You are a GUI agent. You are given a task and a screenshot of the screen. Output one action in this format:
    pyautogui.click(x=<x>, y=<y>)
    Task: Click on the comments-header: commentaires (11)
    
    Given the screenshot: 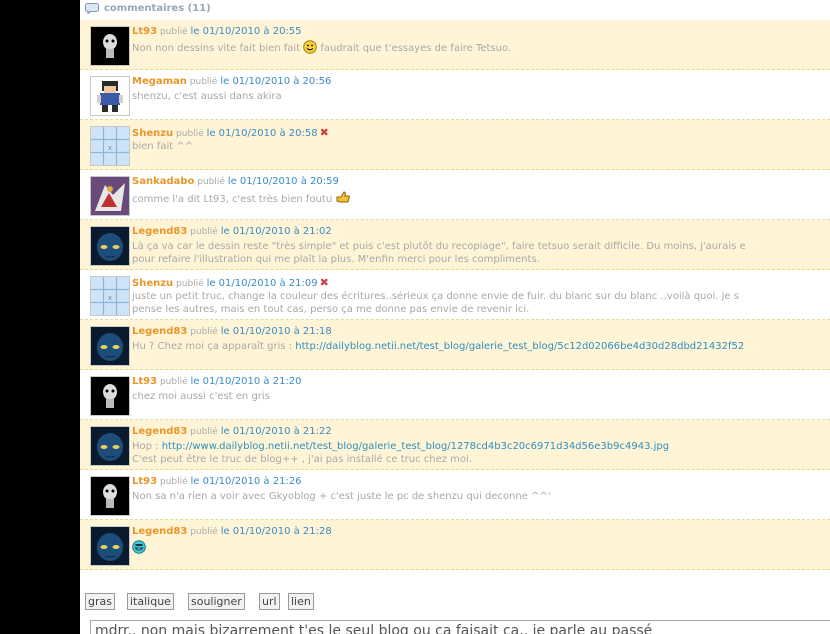 What is the action you would take?
    pyautogui.click(x=455, y=9)
    